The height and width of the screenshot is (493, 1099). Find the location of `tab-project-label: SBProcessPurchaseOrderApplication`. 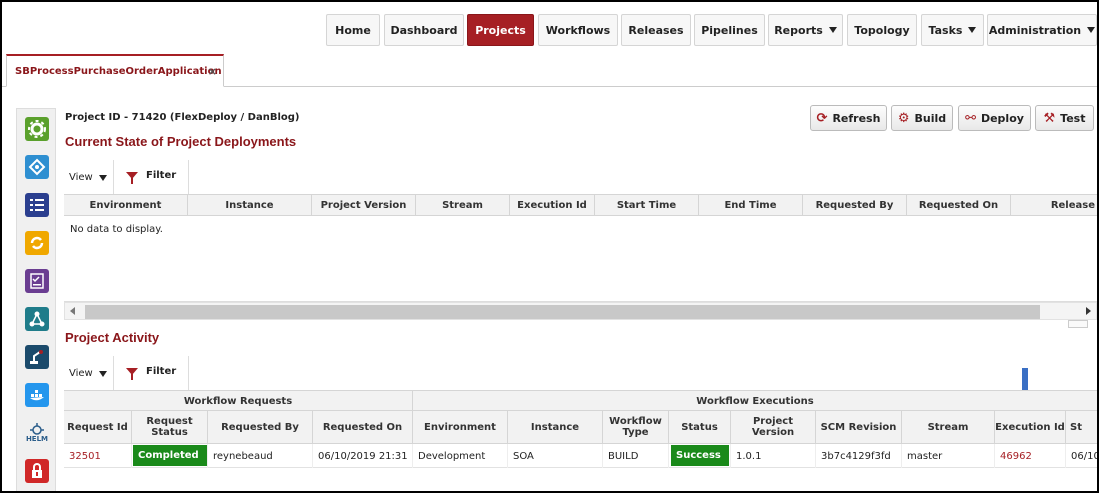

tab-project-label: SBProcessPurchaseOrderApplication is located at coordinates (118, 71).